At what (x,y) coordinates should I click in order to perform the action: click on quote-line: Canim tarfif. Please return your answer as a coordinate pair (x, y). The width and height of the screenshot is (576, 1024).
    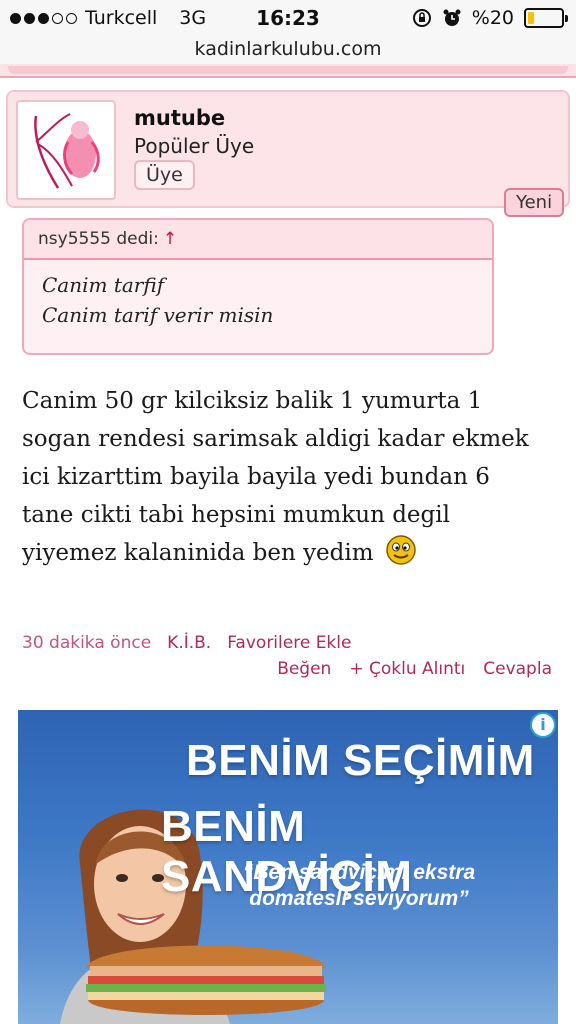
    Looking at the image, I should click on (103, 285).